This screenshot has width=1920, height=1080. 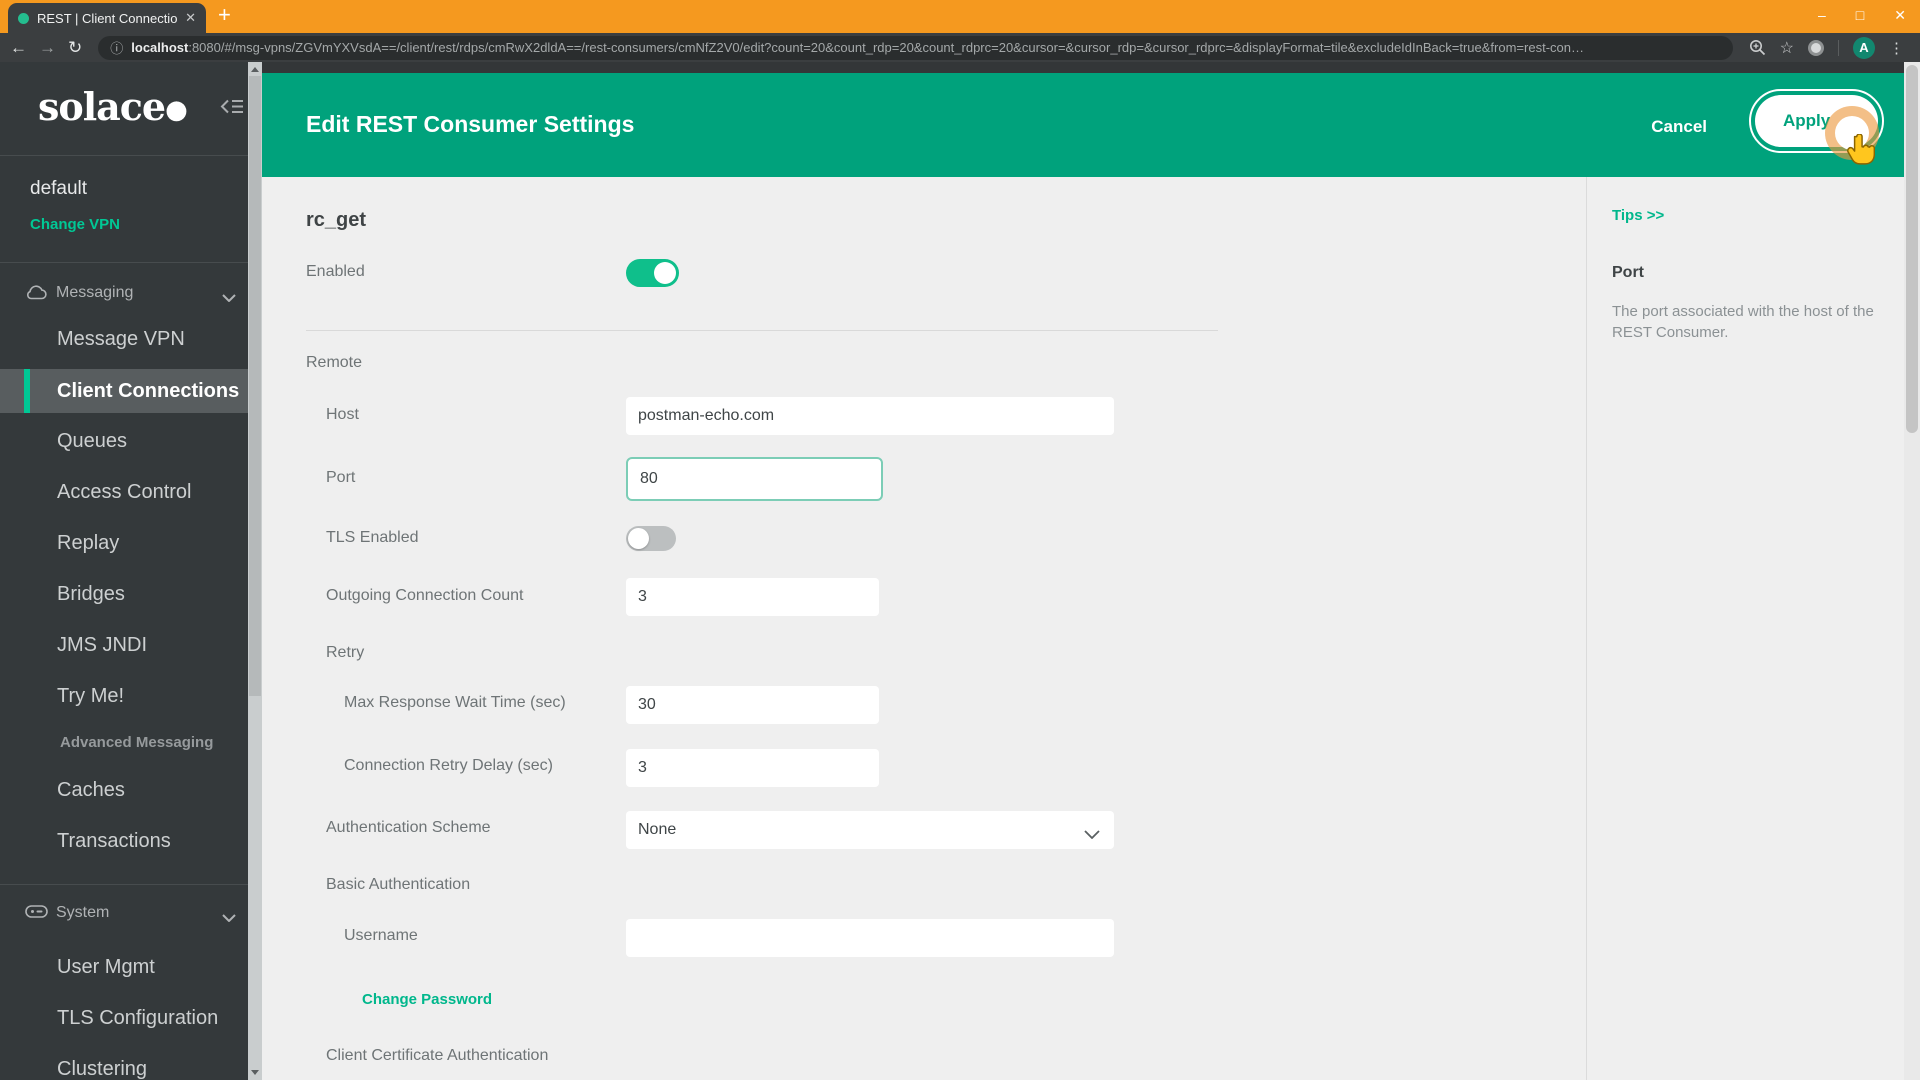 I want to click on extension-icon, so click(x=1816, y=47).